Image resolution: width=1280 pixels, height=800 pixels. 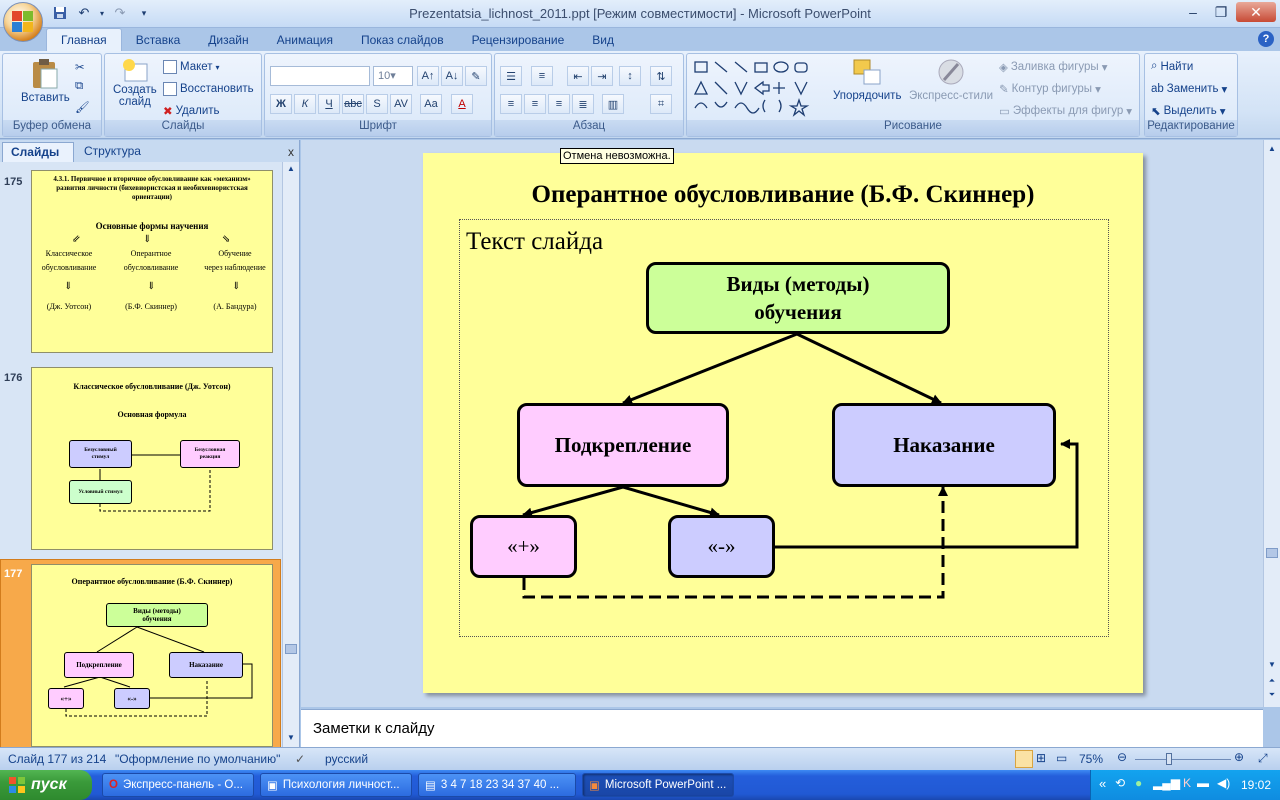 What do you see at coordinates (84, 39) in the screenshot?
I see `tab-home: Главная` at bounding box center [84, 39].